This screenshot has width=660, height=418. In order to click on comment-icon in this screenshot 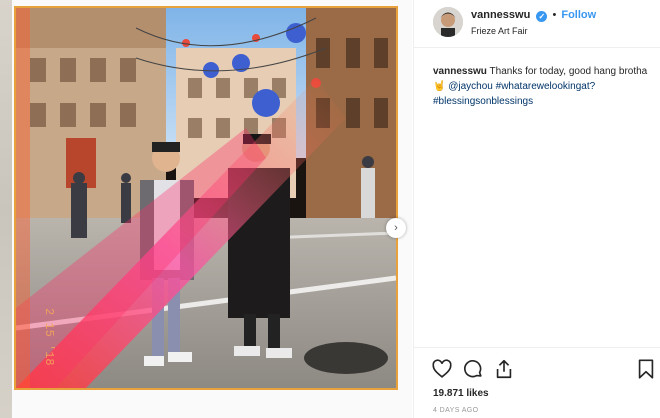, I will do `click(473, 369)`.